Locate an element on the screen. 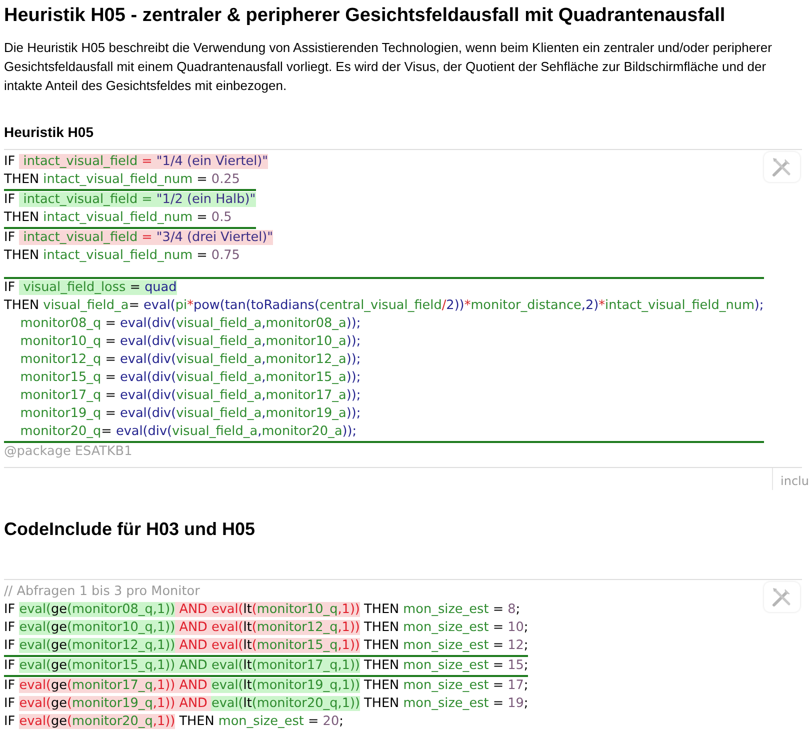 The height and width of the screenshot is (756, 809). code-line: THEN intact_visual_field_num = 0.25 is located at coordinates (122, 180).